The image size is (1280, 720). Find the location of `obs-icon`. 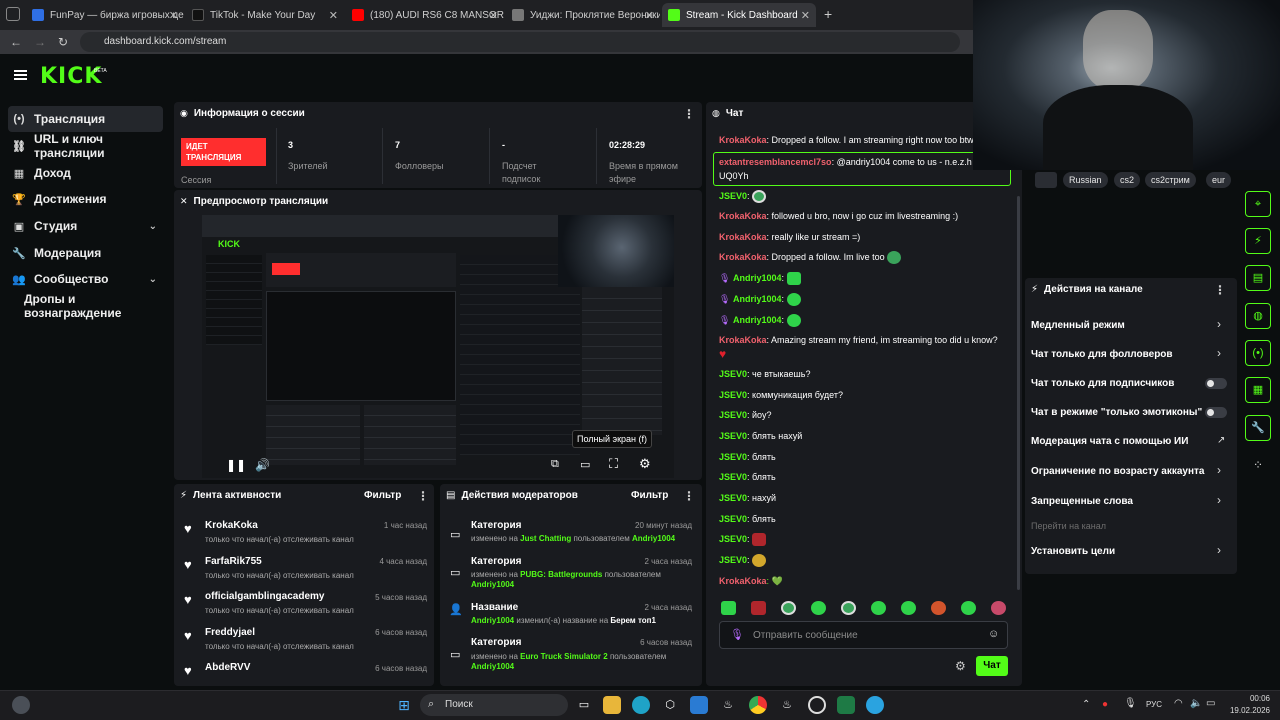

obs-icon is located at coordinates (817, 705).